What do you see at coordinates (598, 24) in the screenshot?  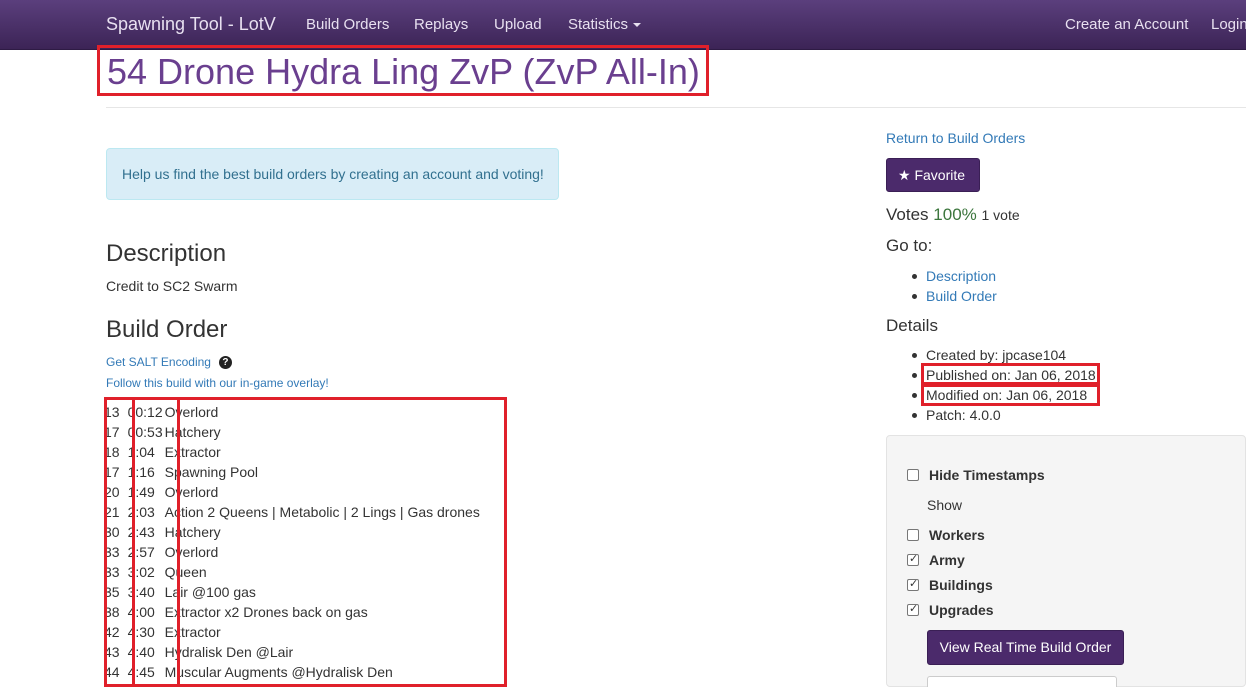 I see `nav-statistics-label: Statistics` at bounding box center [598, 24].